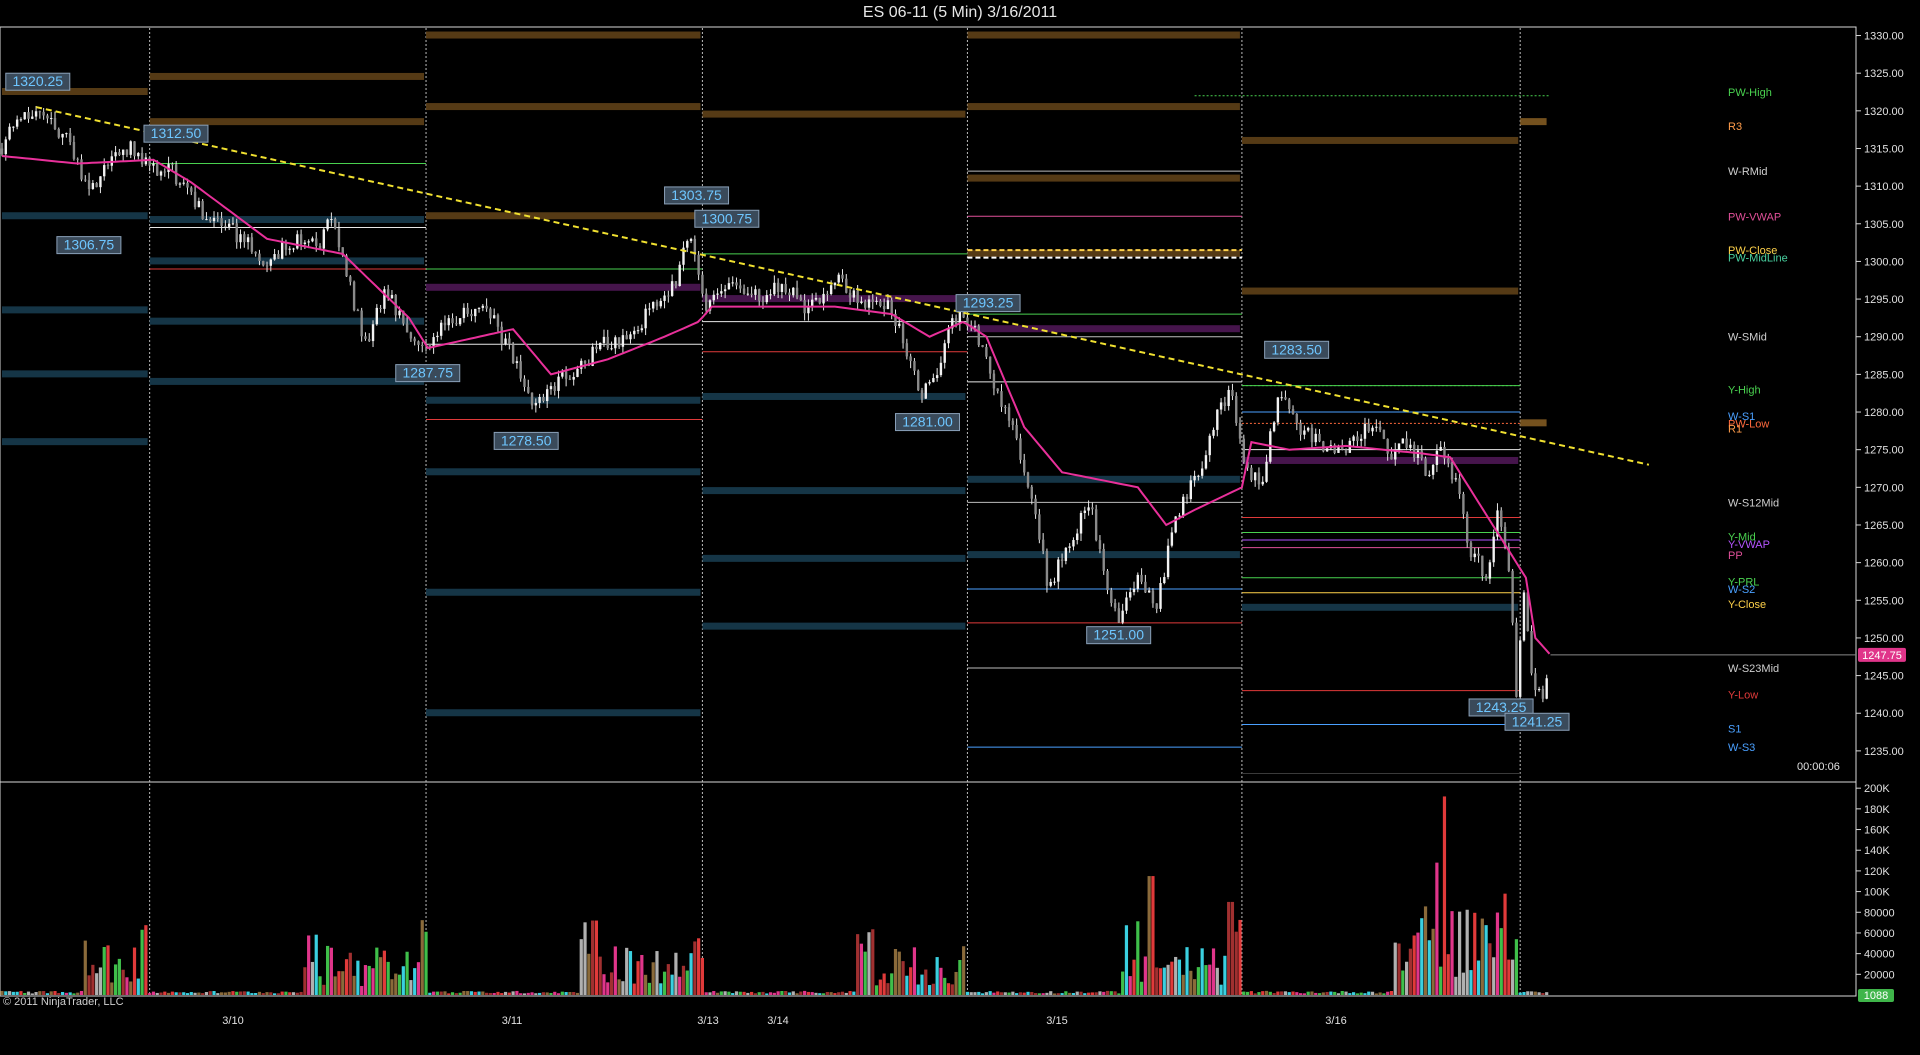 This screenshot has width=1920, height=1055. What do you see at coordinates (1753, 503) in the screenshot?
I see `level-label: W-S12Mid` at bounding box center [1753, 503].